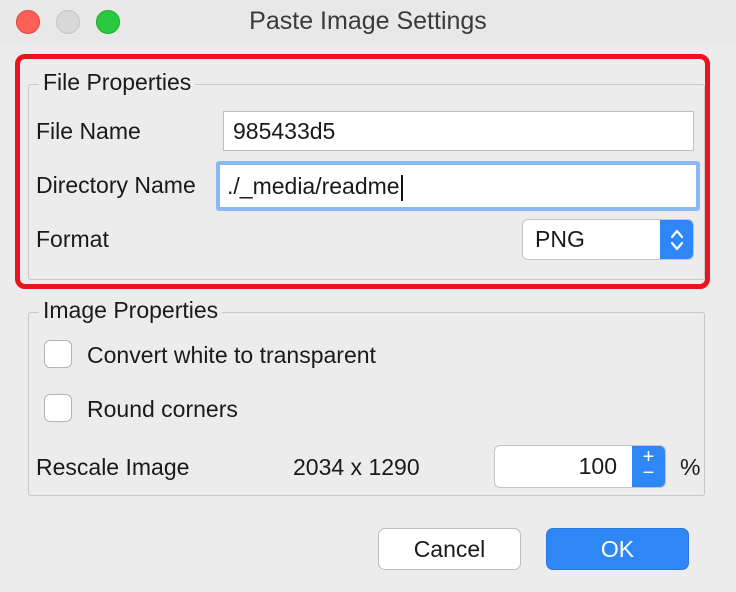  Describe the element at coordinates (648, 473) in the screenshot. I see `decrement-icon: −` at that location.